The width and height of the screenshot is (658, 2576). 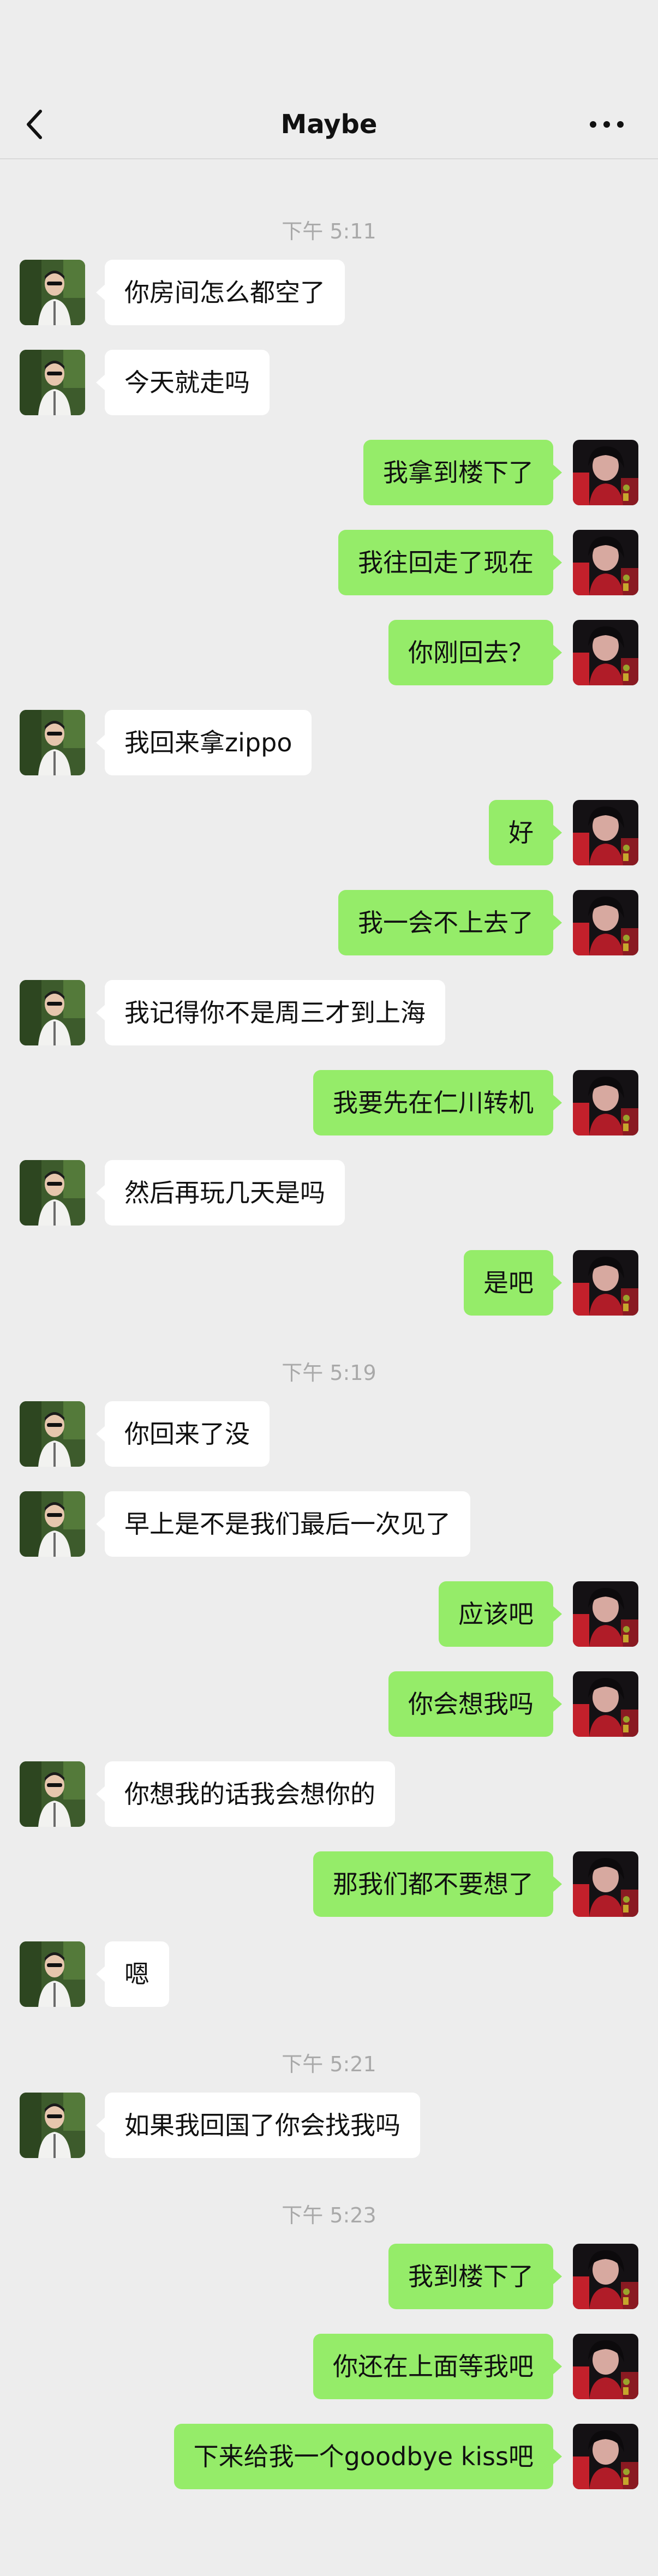 What do you see at coordinates (183, 1434) in the screenshot?
I see `message-bubble: 你回来了没` at bounding box center [183, 1434].